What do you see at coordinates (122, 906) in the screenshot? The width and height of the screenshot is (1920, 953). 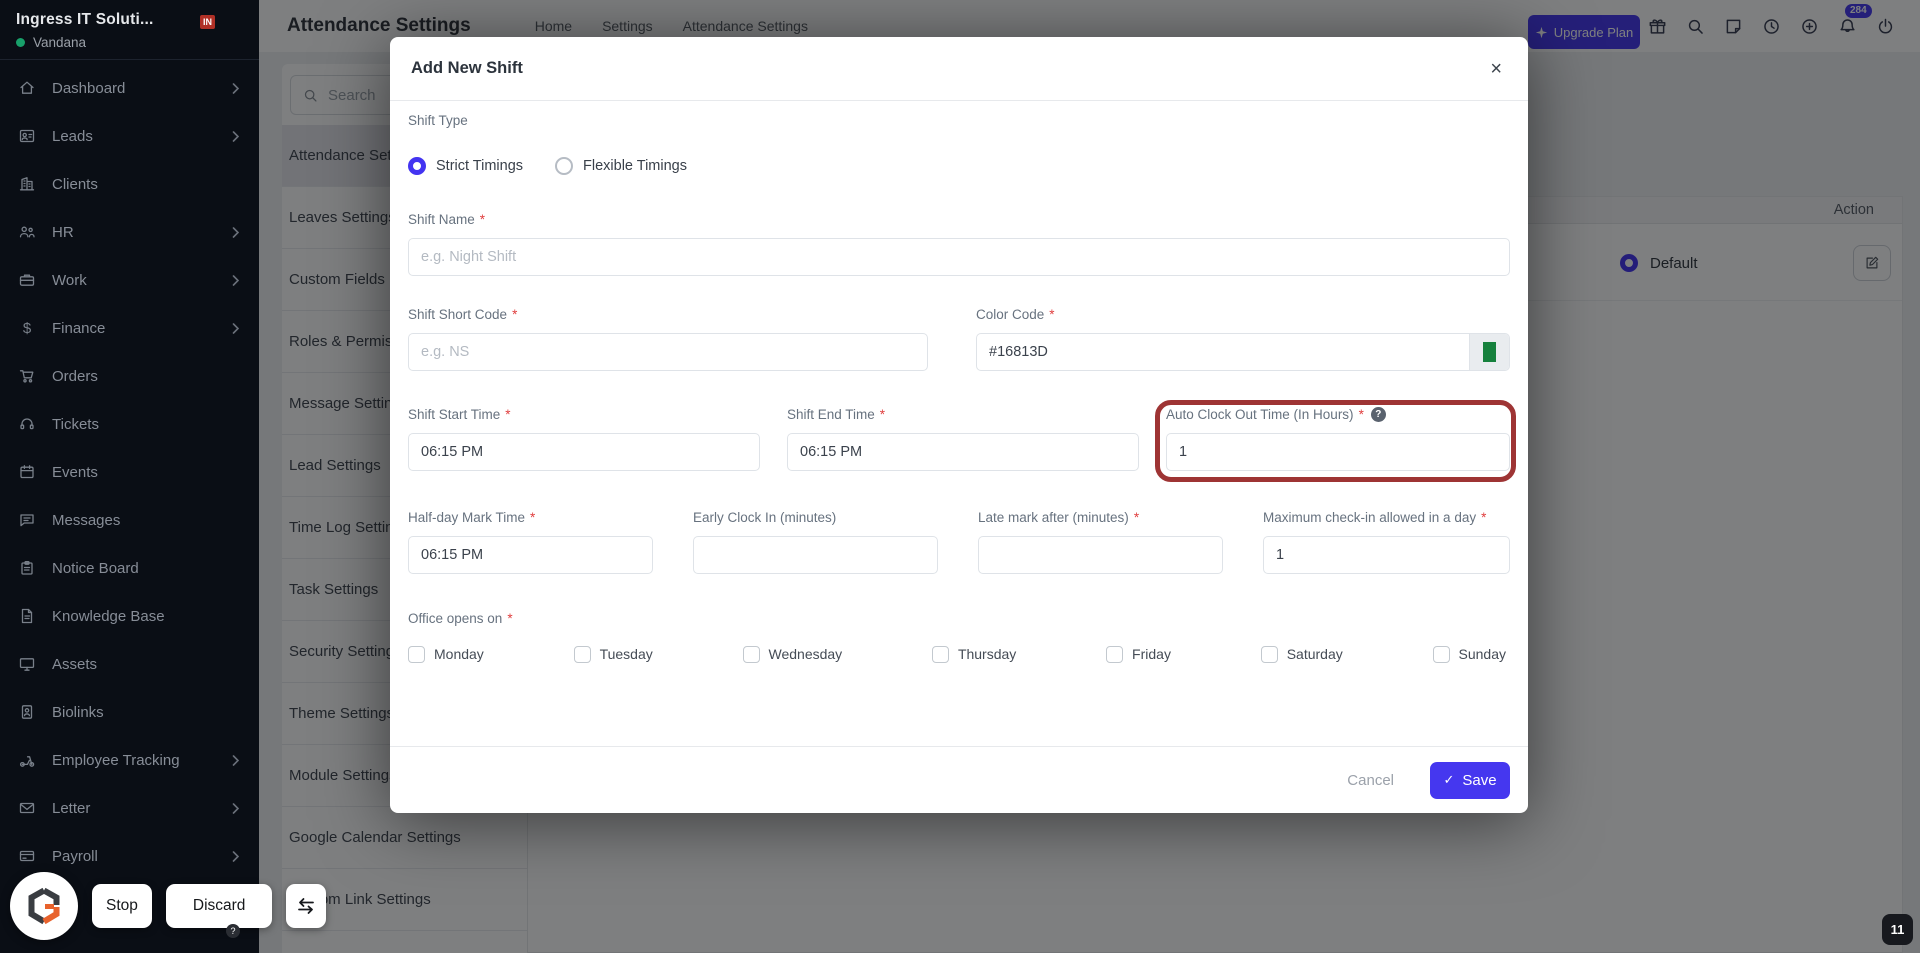 I see `stop-button: Stop` at bounding box center [122, 906].